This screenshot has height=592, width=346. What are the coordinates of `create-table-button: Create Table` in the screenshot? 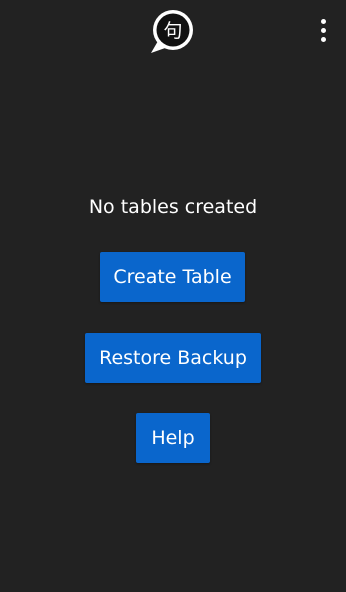 It's located at (172, 277).